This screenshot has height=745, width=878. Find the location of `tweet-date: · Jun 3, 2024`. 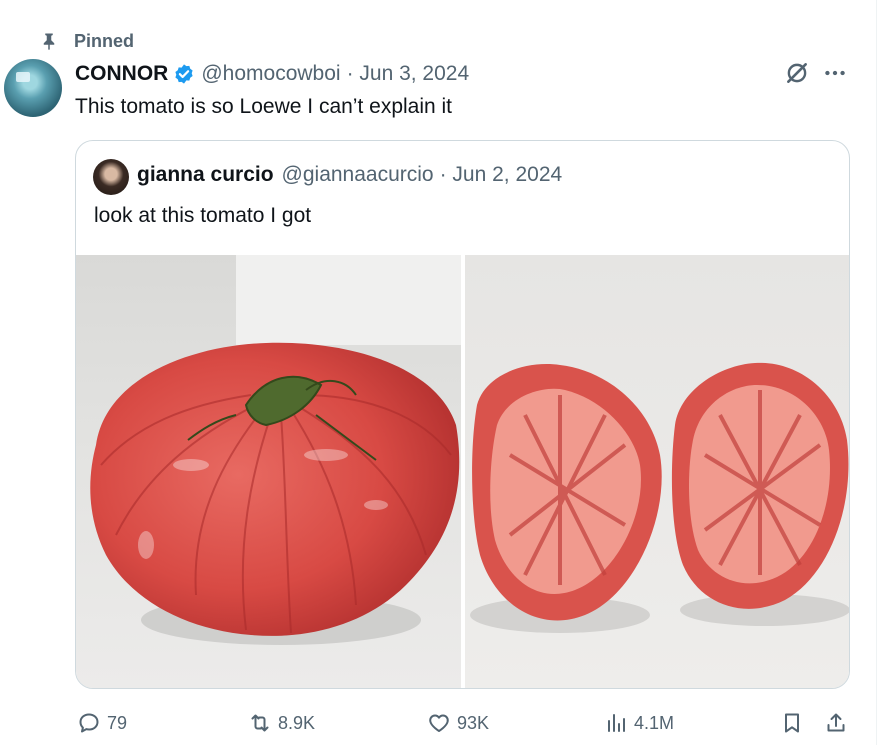

tweet-date: · Jun 3, 2024 is located at coordinates (408, 74).